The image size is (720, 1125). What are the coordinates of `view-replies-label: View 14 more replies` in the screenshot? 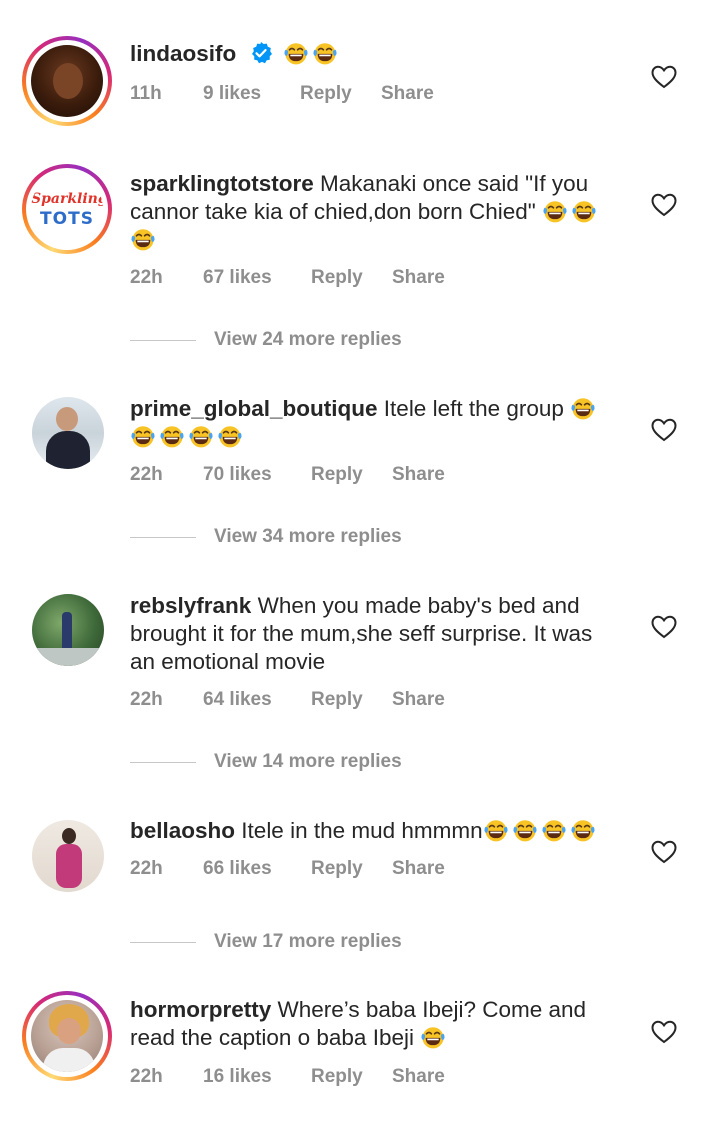 It's located at (308, 761).